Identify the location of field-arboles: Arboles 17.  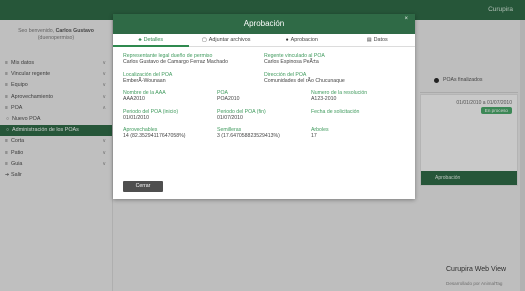
(358, 133).